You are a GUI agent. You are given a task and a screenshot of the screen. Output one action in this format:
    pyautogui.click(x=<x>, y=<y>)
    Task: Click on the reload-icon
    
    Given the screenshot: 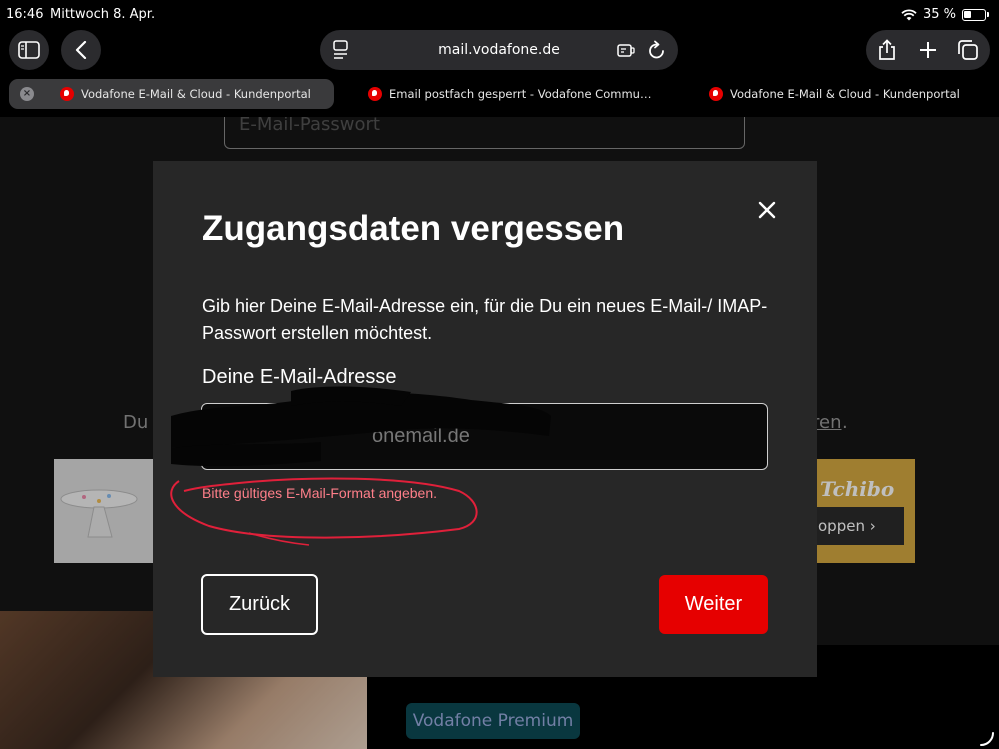 What is the action you would take?
    pyautogui.click(x=657, y=50)
    